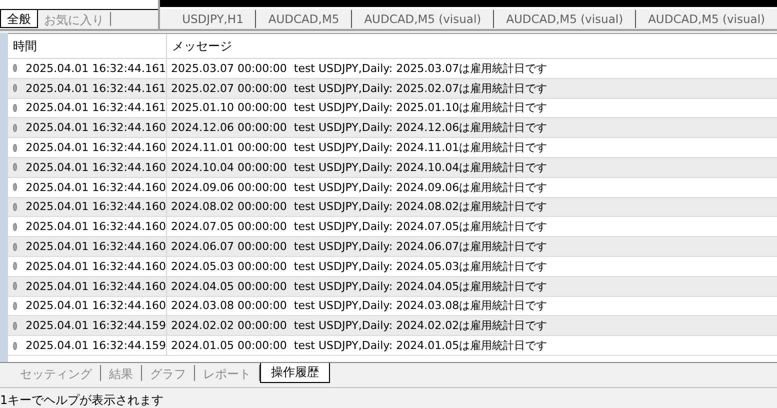  I want to click on message-cell: 2024.06.07 00:00:00 test USDJPY,Daily: 2024.06.07は雇用統計日です, so click(359, 246).